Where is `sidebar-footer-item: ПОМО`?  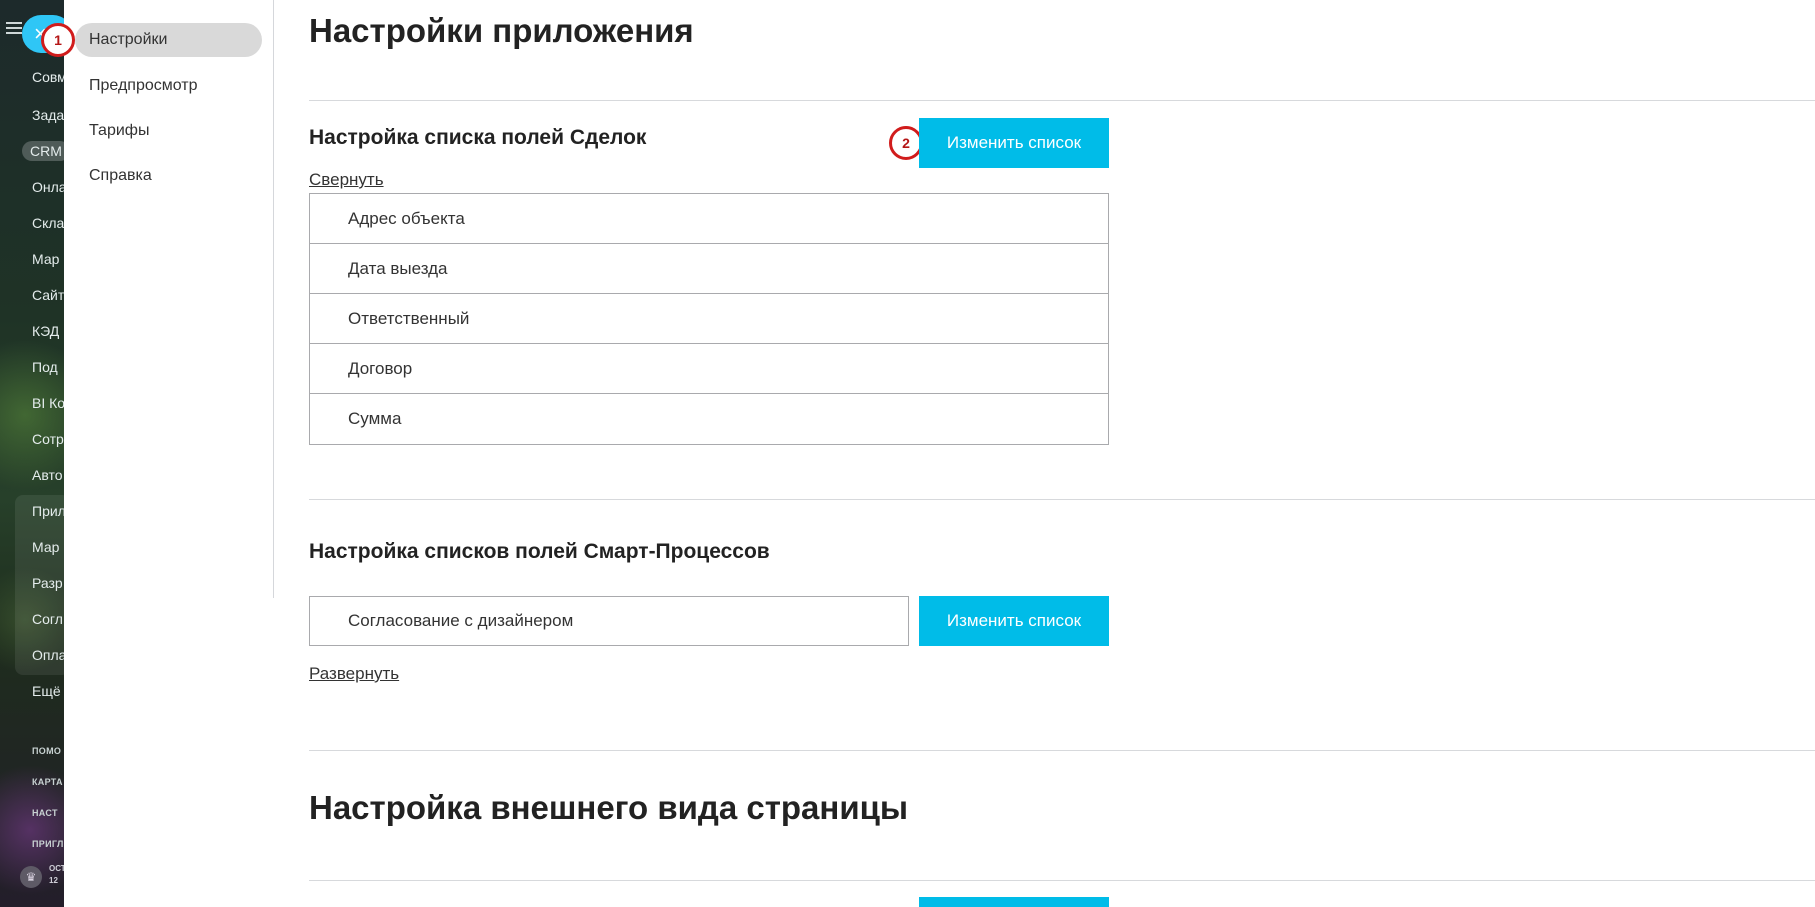 sidebar-footer-item: ПОМО is located at coordinates (46, 751).